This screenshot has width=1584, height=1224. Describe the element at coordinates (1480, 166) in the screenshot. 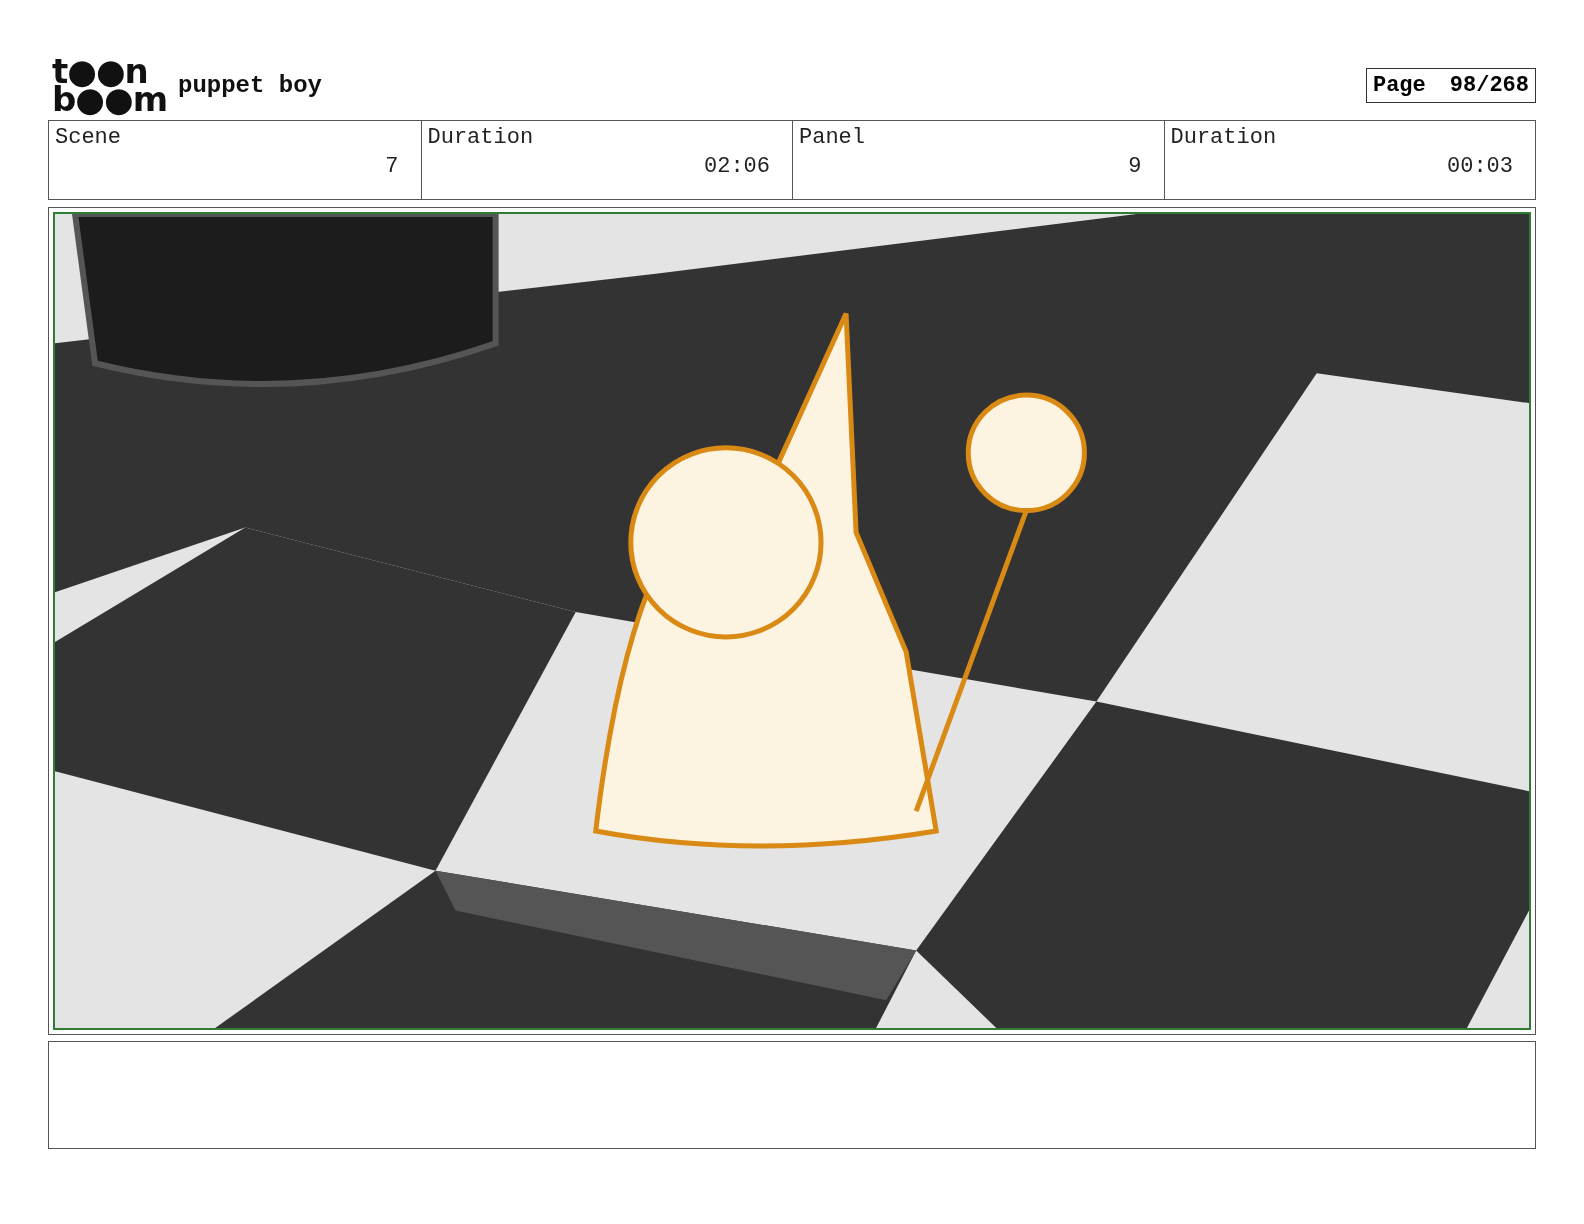

I see `field-value: 00:03` at that location.